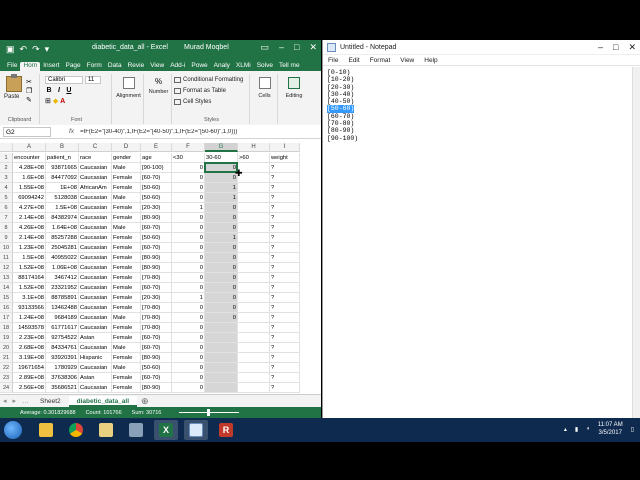 This screenshot has height=480, width=640. I want to click on ribbon-tab-7: View, so click(157, 66).